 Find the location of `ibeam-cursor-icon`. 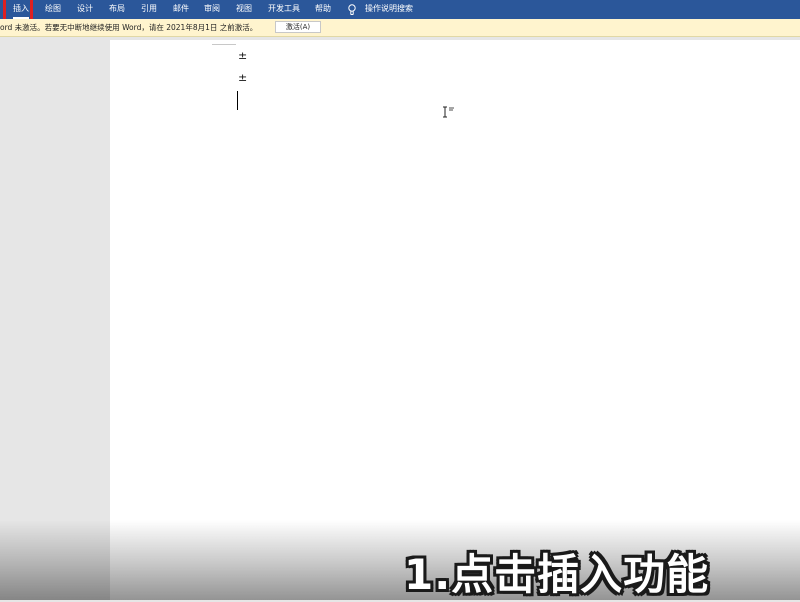

ibeam-cursor-icon is located at coordinates (448, 112).